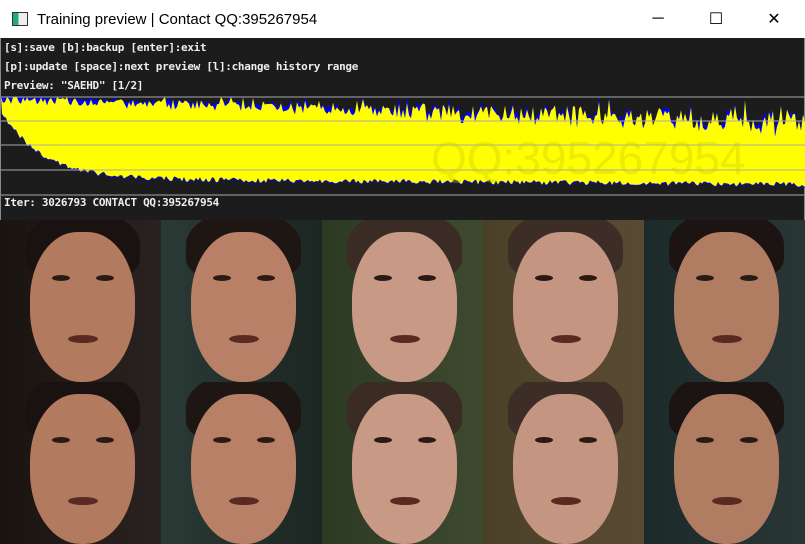  I want to click on window-title: Training preview | Contact QQ:395267954, so click(177, 19).